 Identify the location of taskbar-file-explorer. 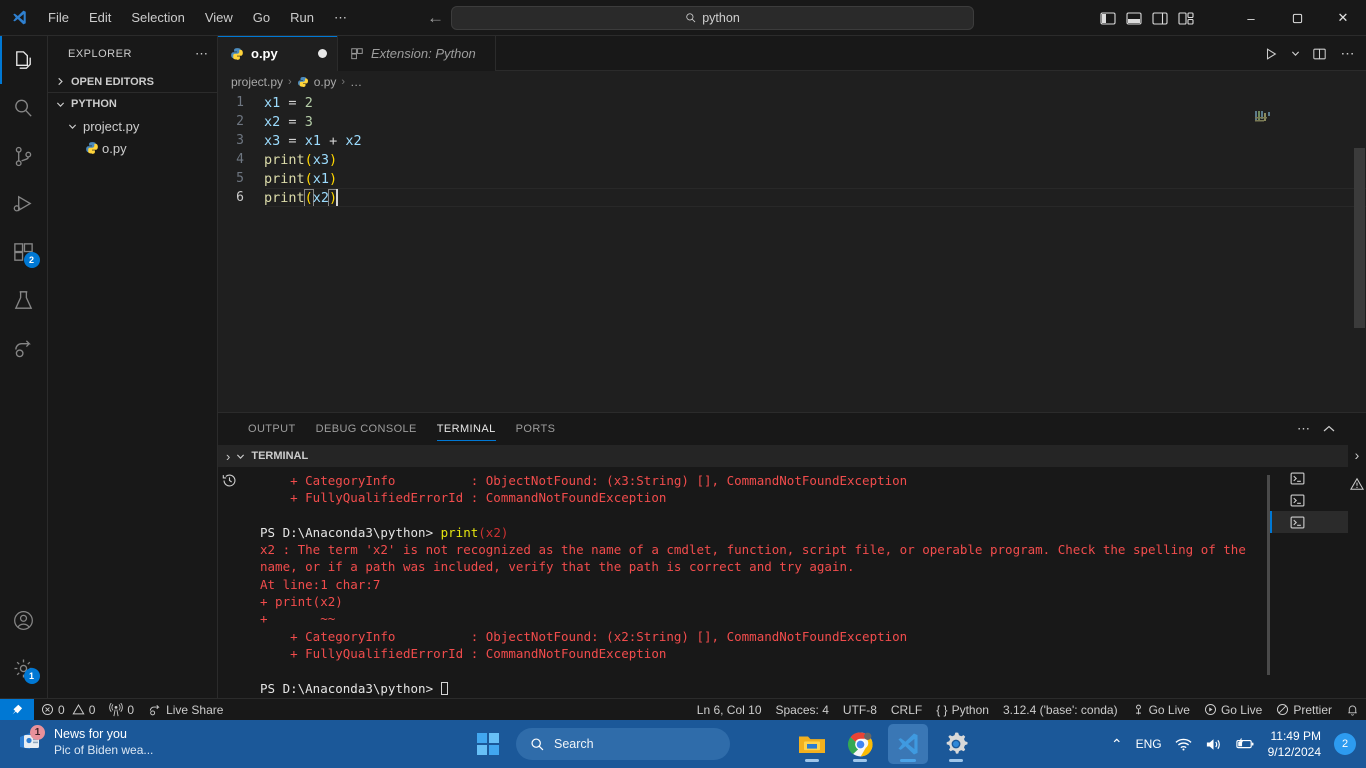
(812, 744).